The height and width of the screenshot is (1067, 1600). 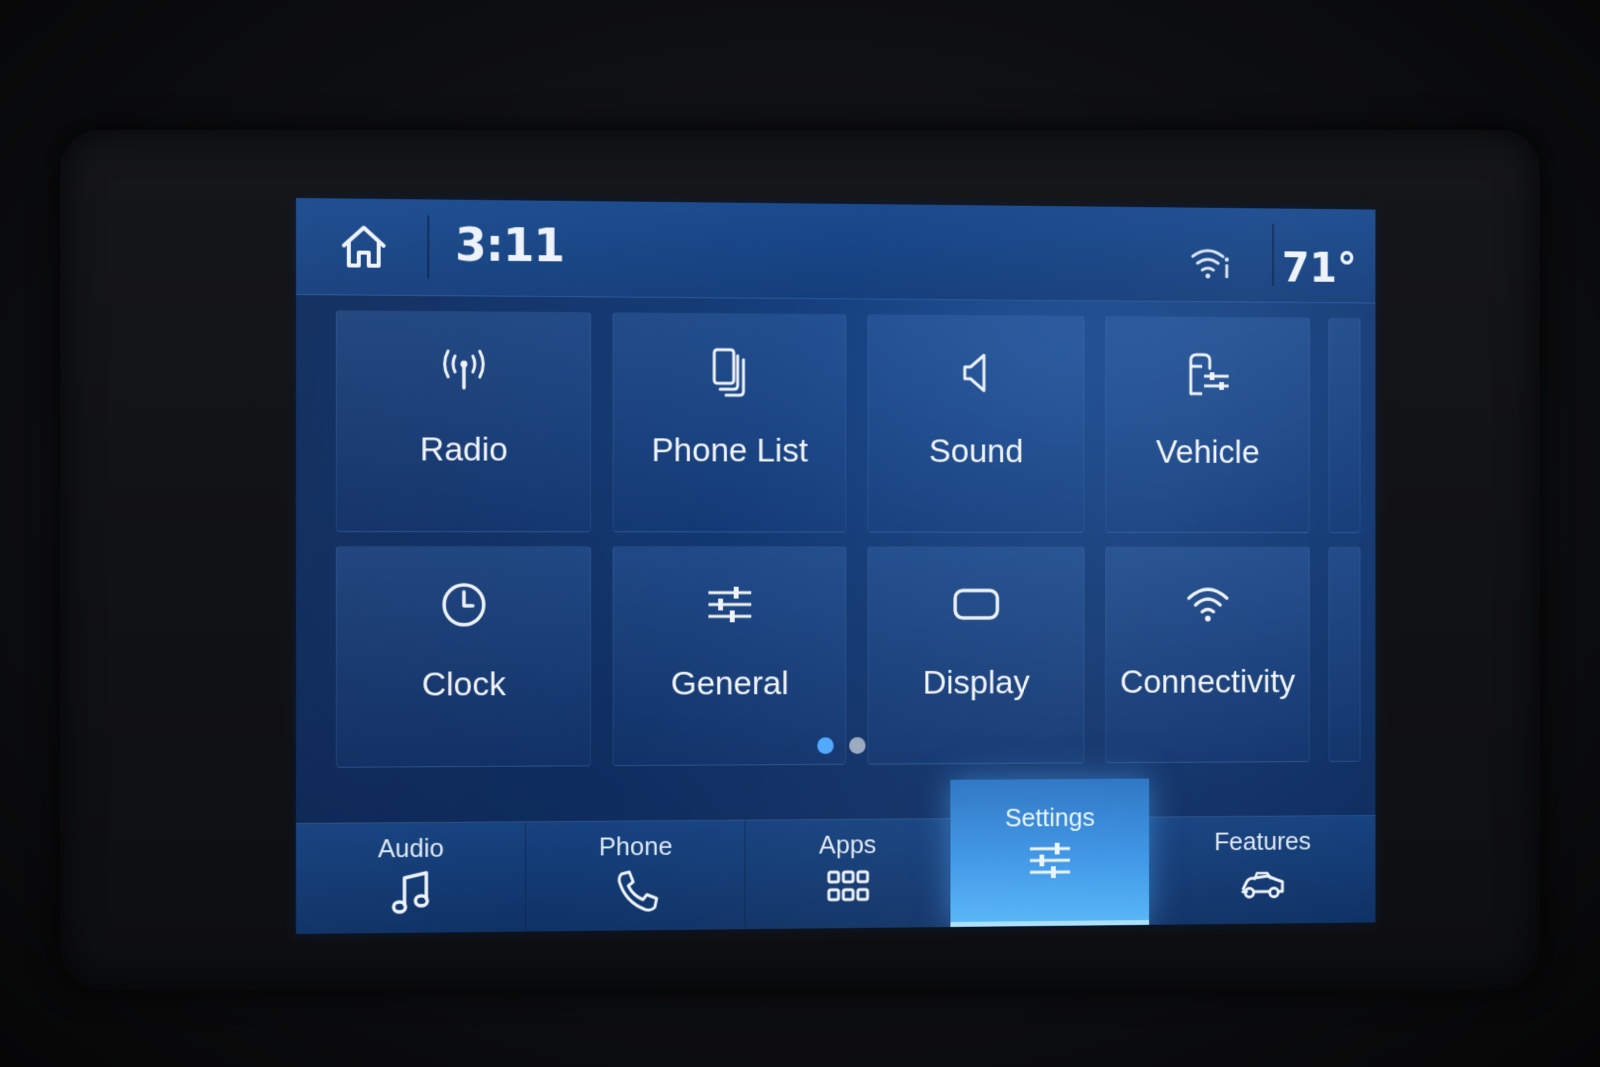 What do you see at coordinates (1319, 267) in the screenshot?
I see `outside-temperature: 71°` at bounding box center [1319, 267].